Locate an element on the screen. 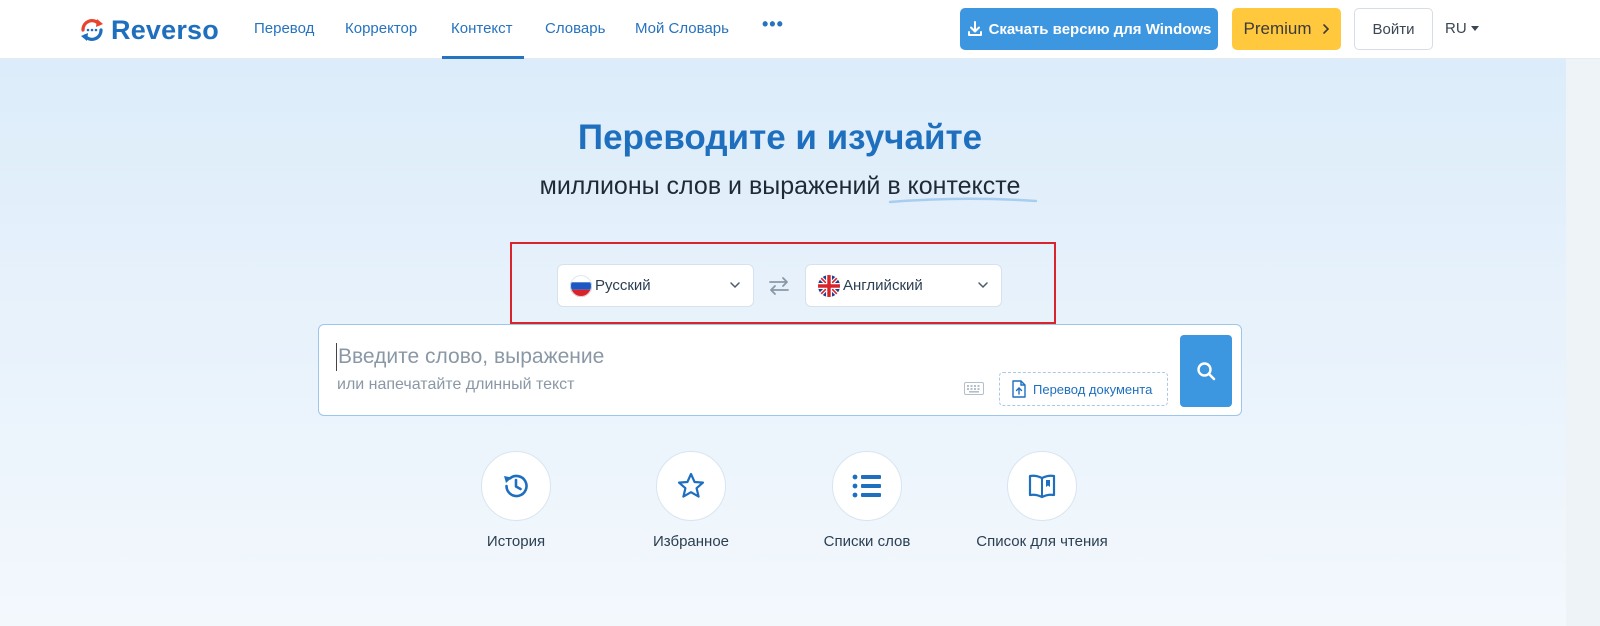 Image resolution: width=1600 pixels, height=626 pixels. history-circle is located at coordinates (516, 486).